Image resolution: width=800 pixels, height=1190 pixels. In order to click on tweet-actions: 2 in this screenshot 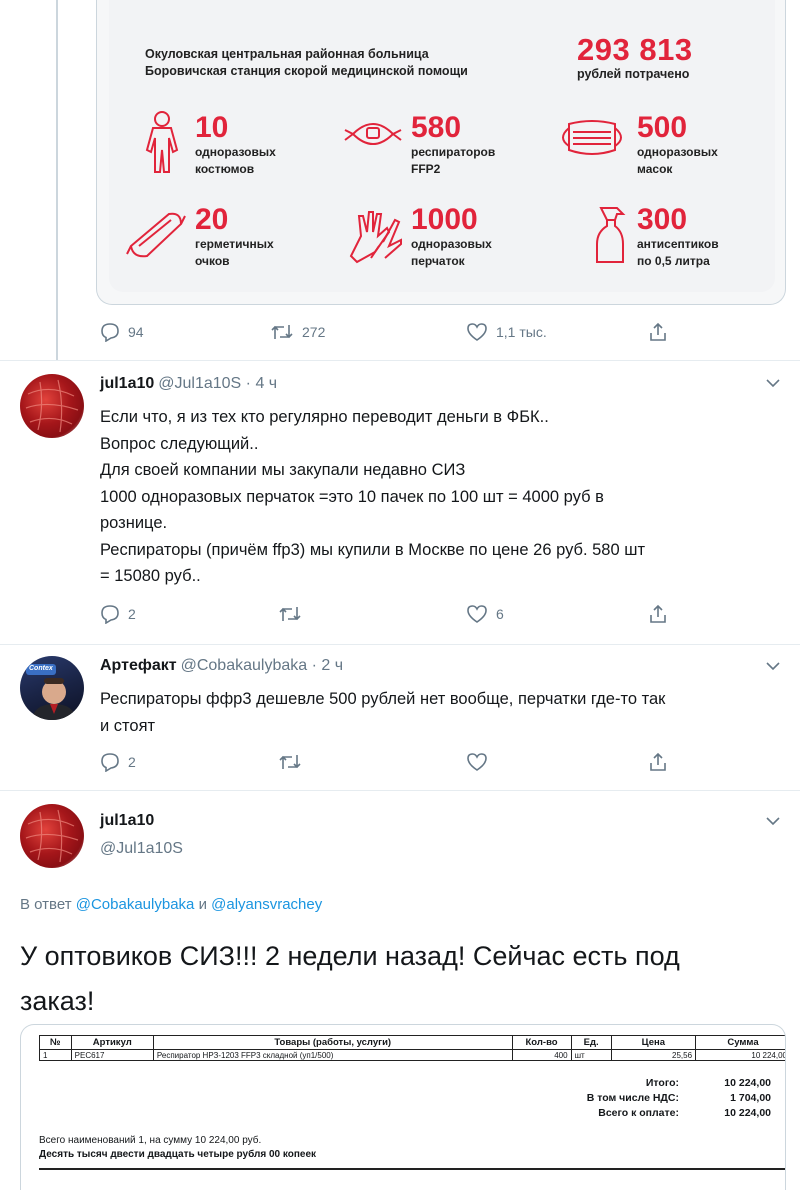, I will do `click(390, 764)`.